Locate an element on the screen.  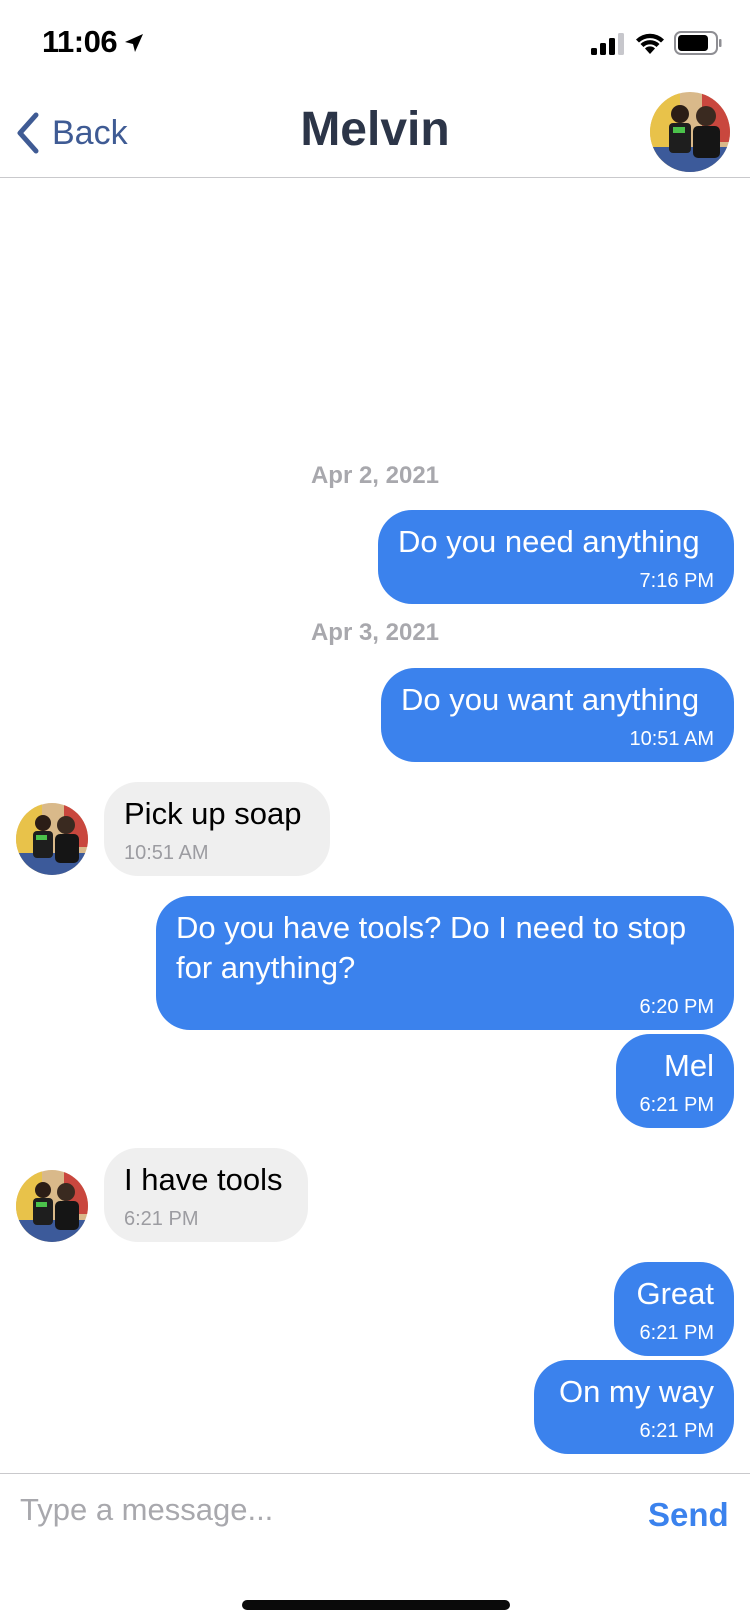
outgoing-message-bubble: Do you want anything 10:51 AM is located at coordinates (557, 715).